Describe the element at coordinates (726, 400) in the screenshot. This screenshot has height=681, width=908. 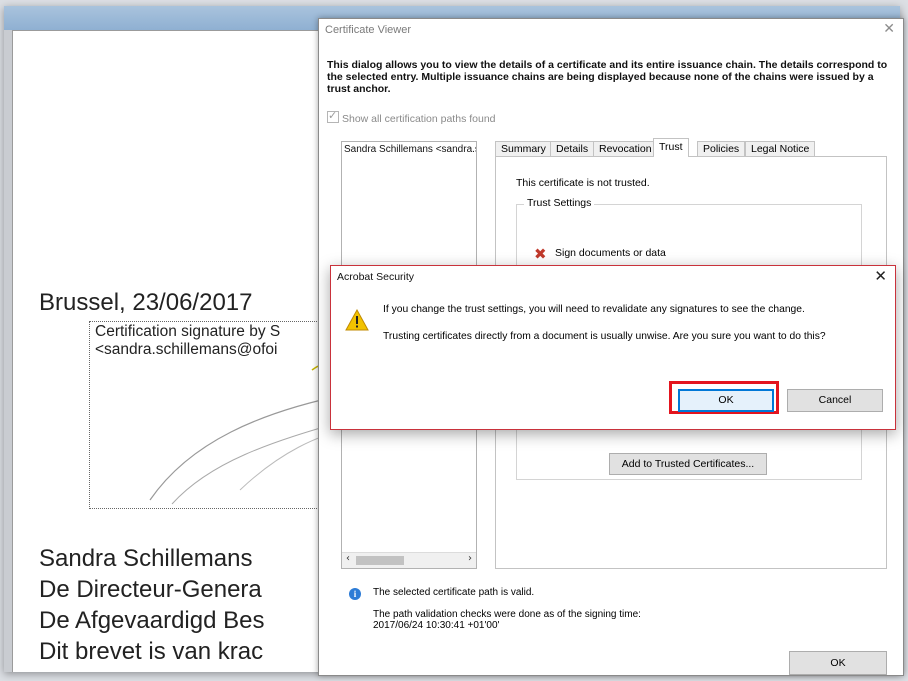
I see `confirm-ok-button: OK` at that location.